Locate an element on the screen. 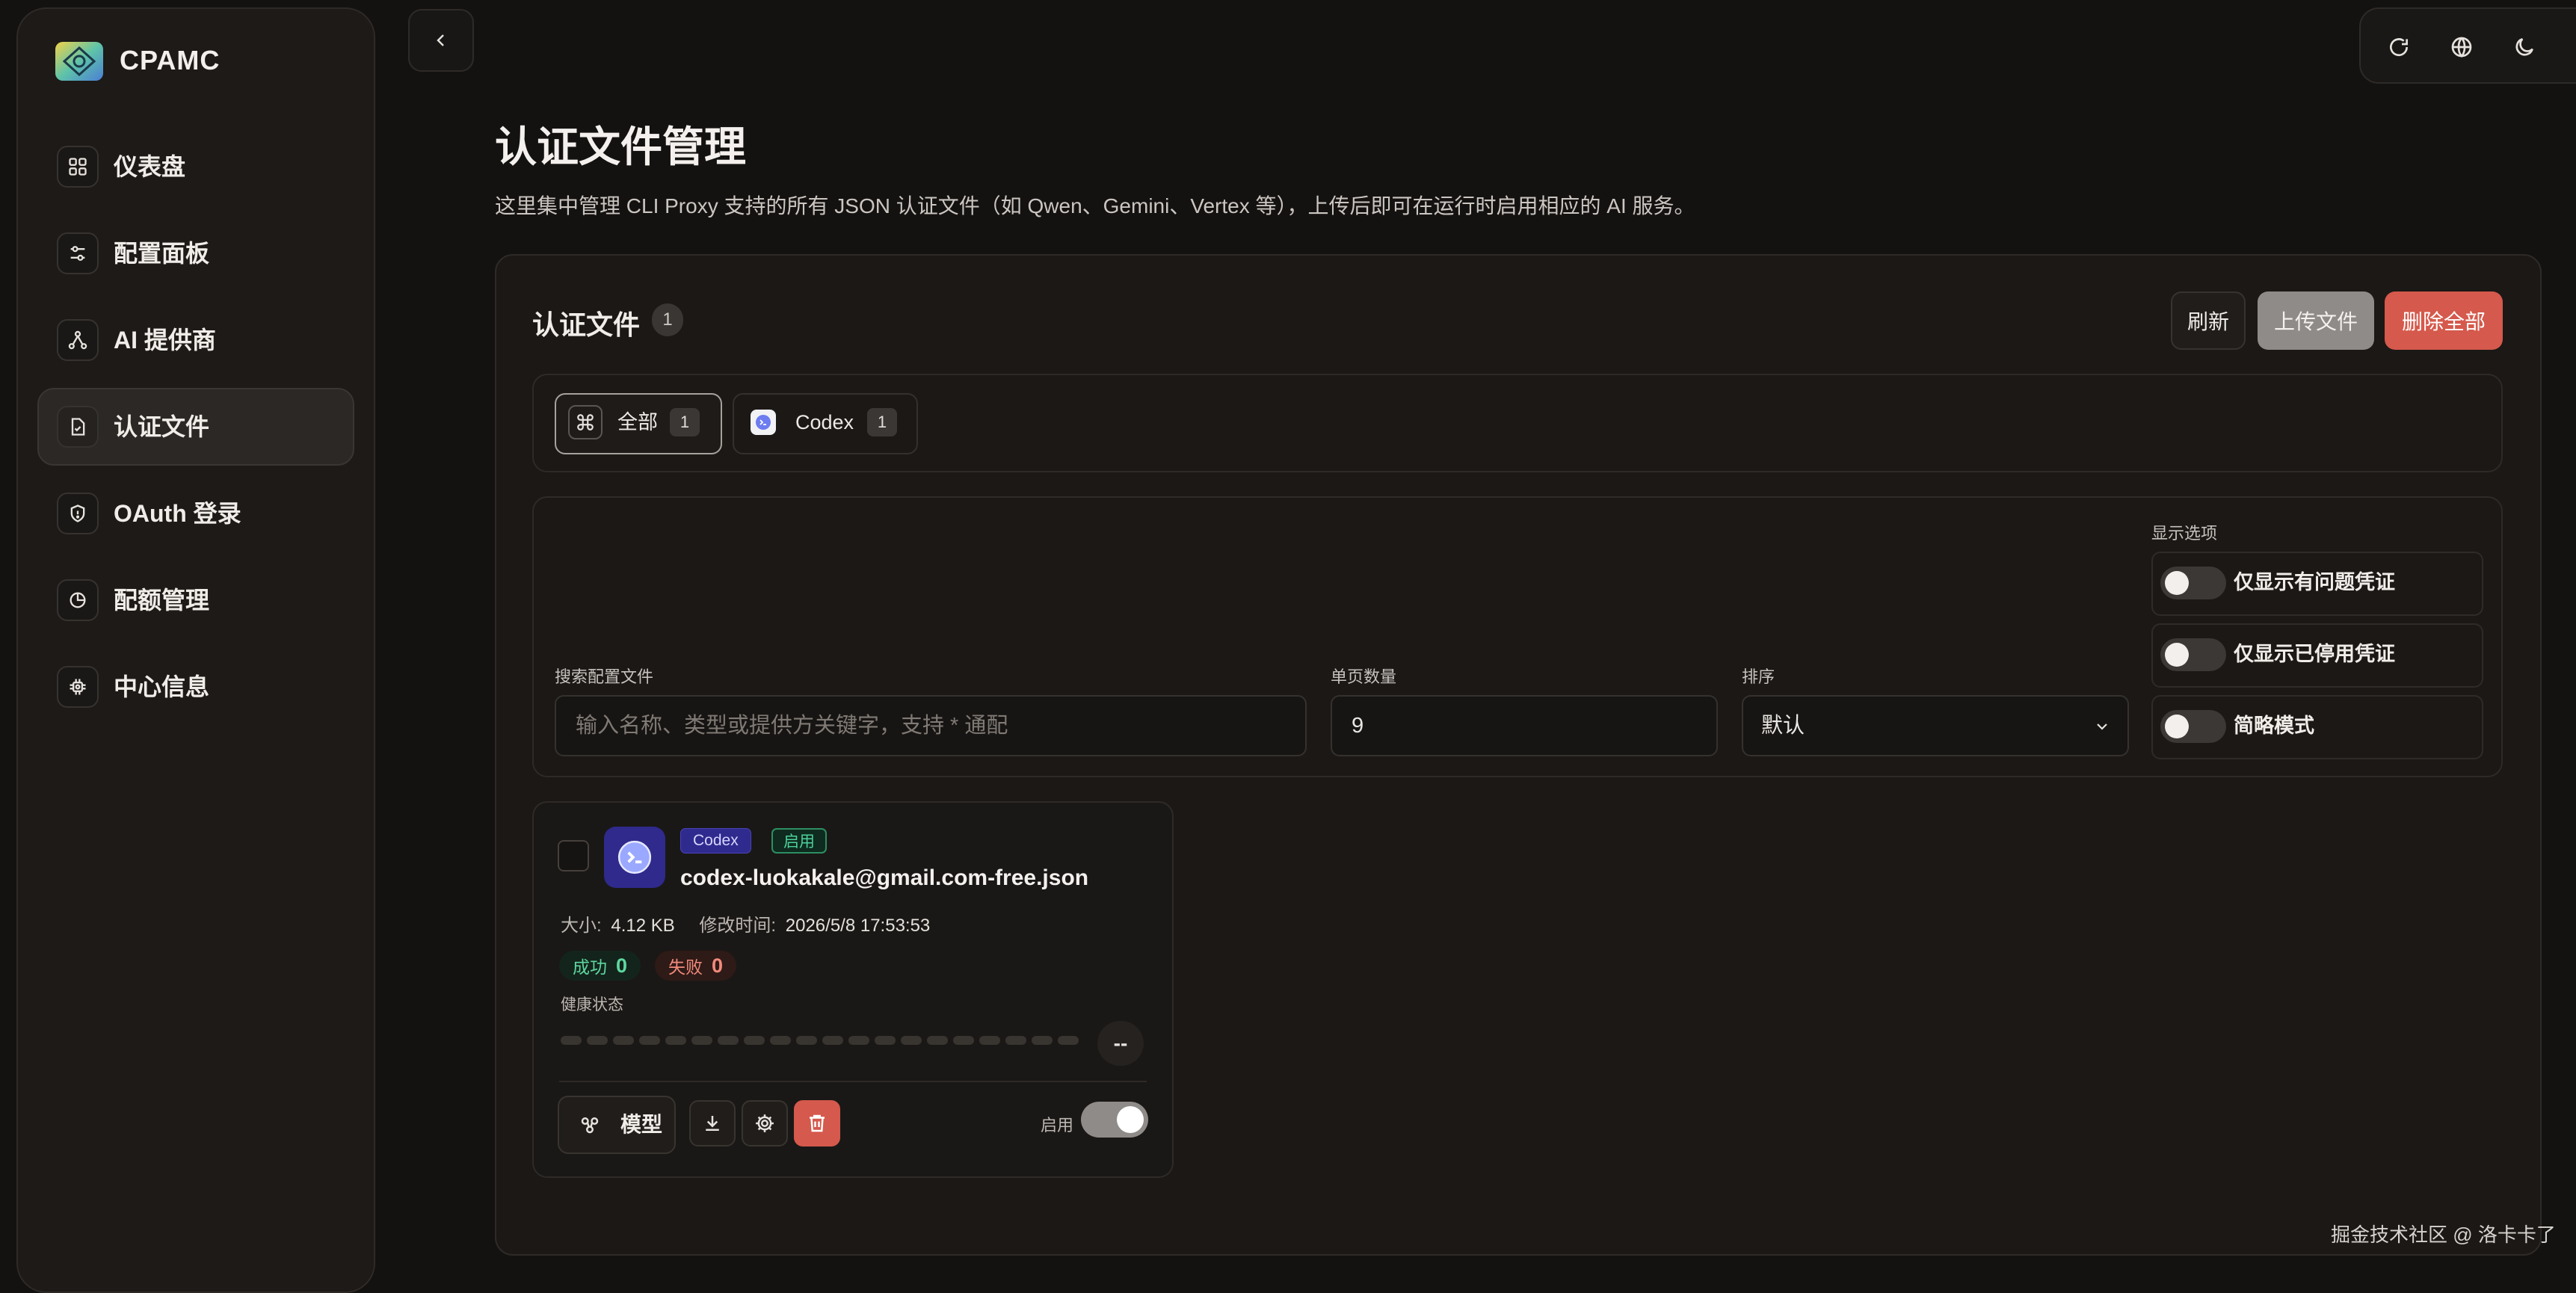  divider is located at coordinates (853, 1081).